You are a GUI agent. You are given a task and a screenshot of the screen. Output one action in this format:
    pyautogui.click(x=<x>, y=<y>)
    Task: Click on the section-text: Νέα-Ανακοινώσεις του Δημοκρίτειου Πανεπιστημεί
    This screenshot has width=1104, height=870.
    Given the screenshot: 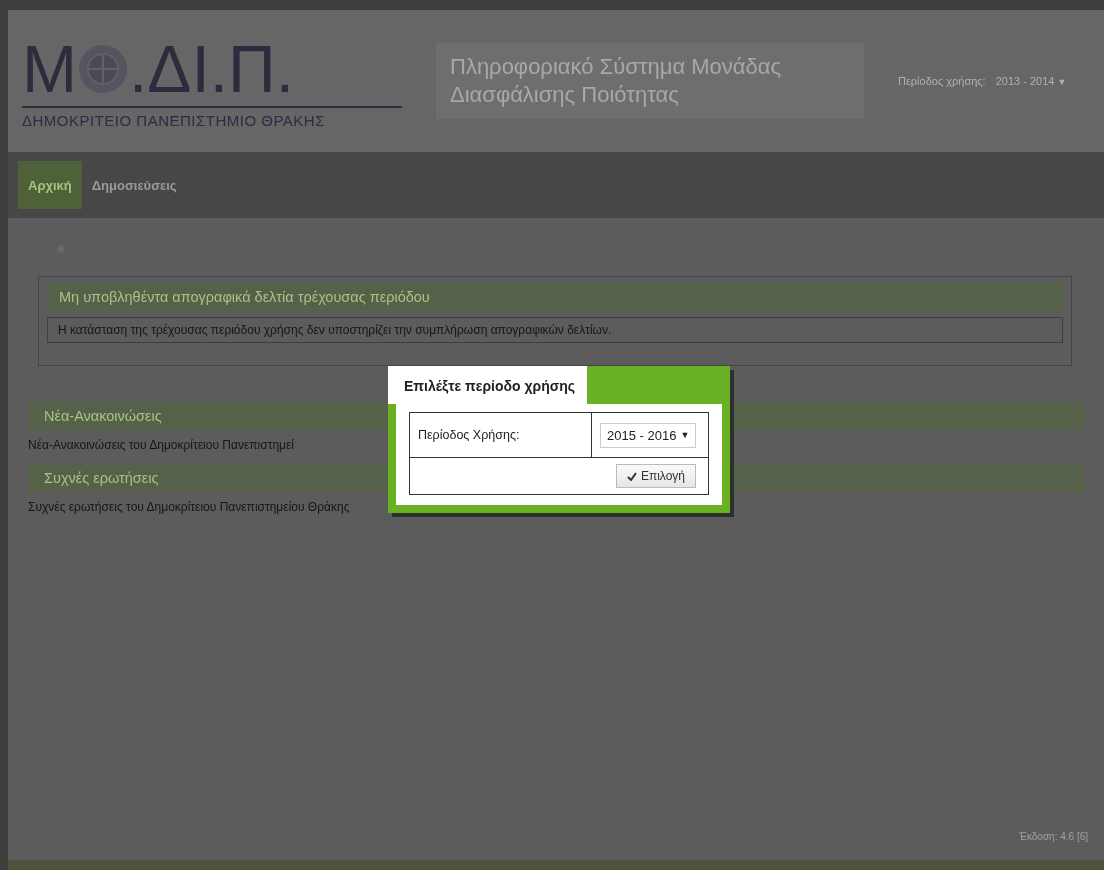 What is the action you would take?
    pyautogui.click(x=161, y=446)
    